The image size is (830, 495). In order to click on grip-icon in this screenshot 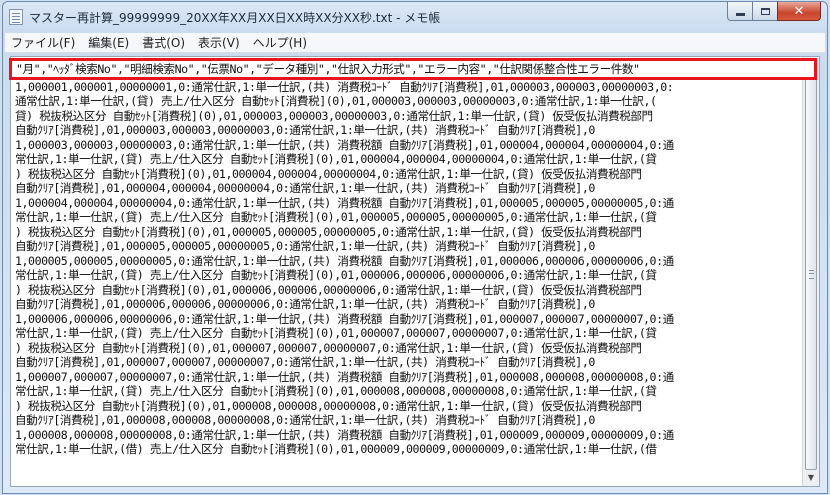, I will do `click(811, 274)`.